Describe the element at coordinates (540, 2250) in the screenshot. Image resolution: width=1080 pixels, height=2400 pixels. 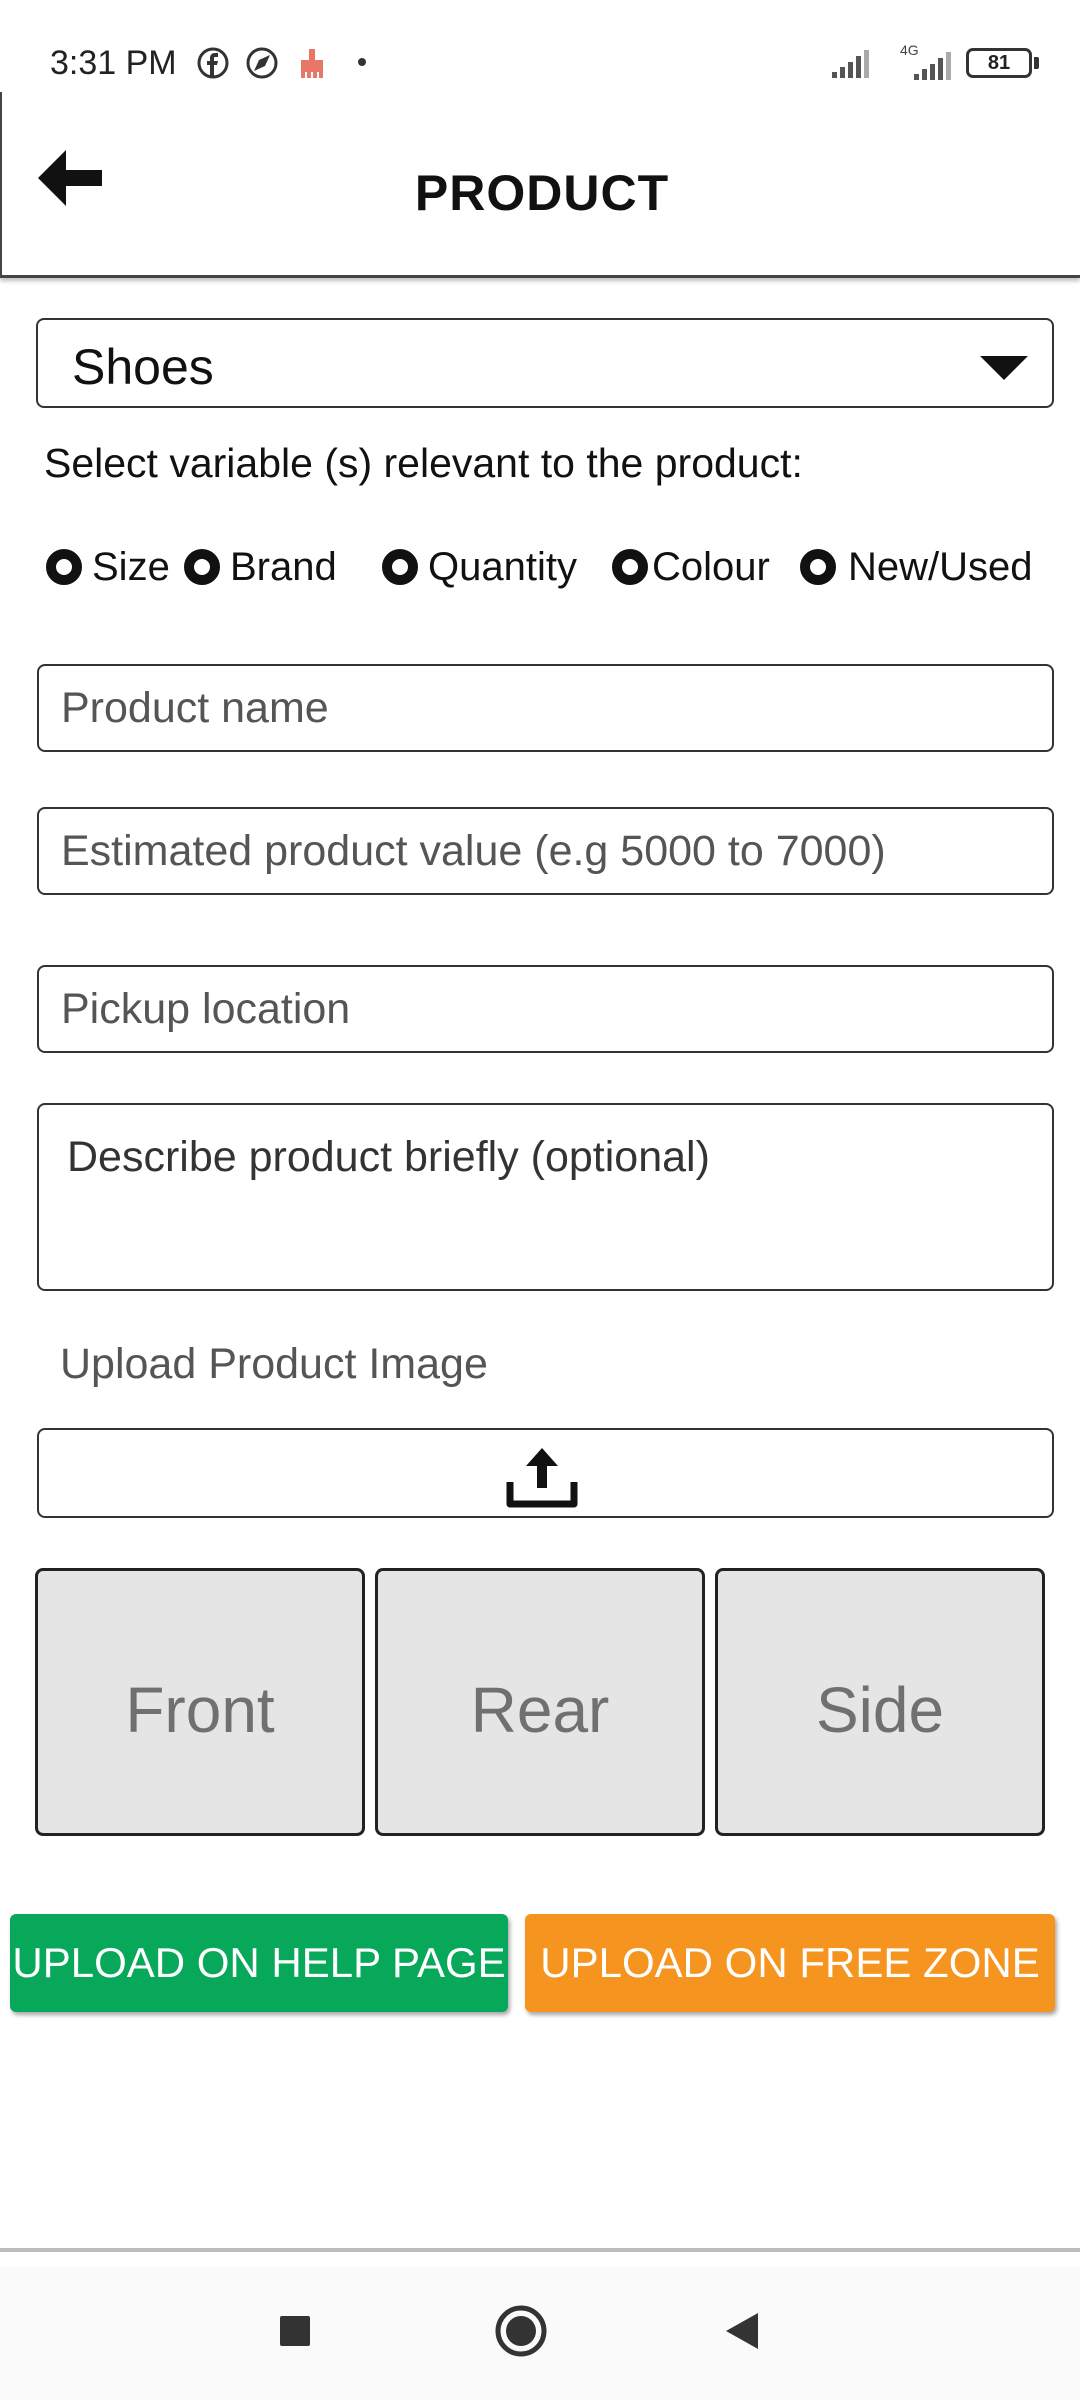
I see `nav-divider` at that location.